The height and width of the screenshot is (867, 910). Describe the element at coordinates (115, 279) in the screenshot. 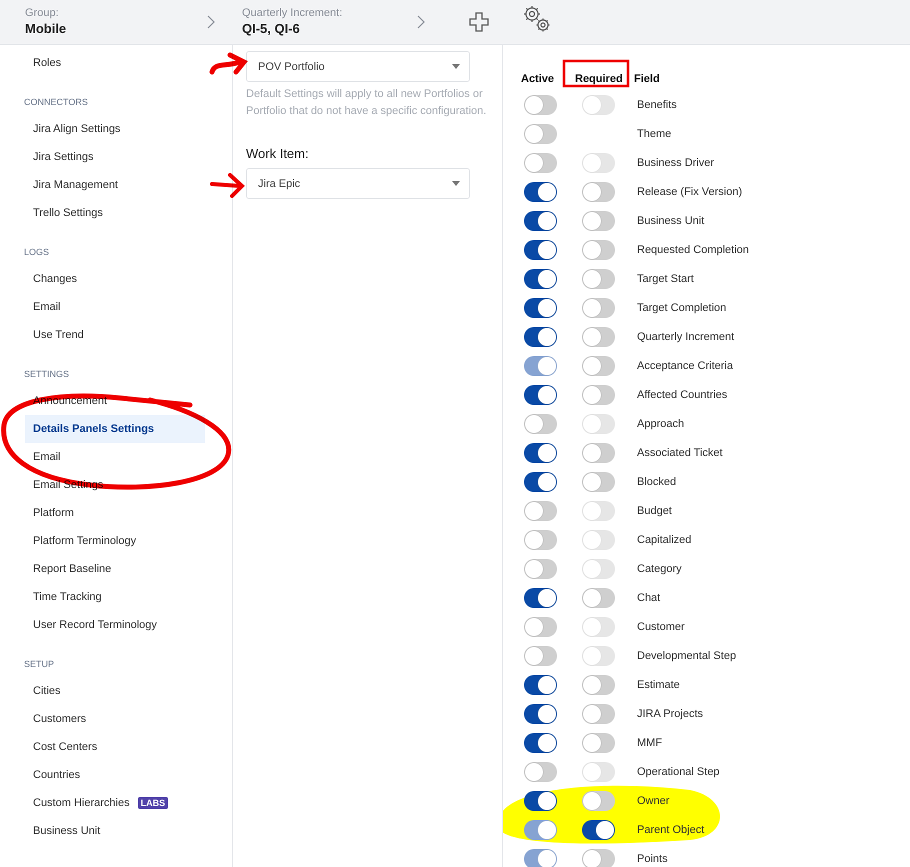

I see `sidebar-item: Changes` at that location.